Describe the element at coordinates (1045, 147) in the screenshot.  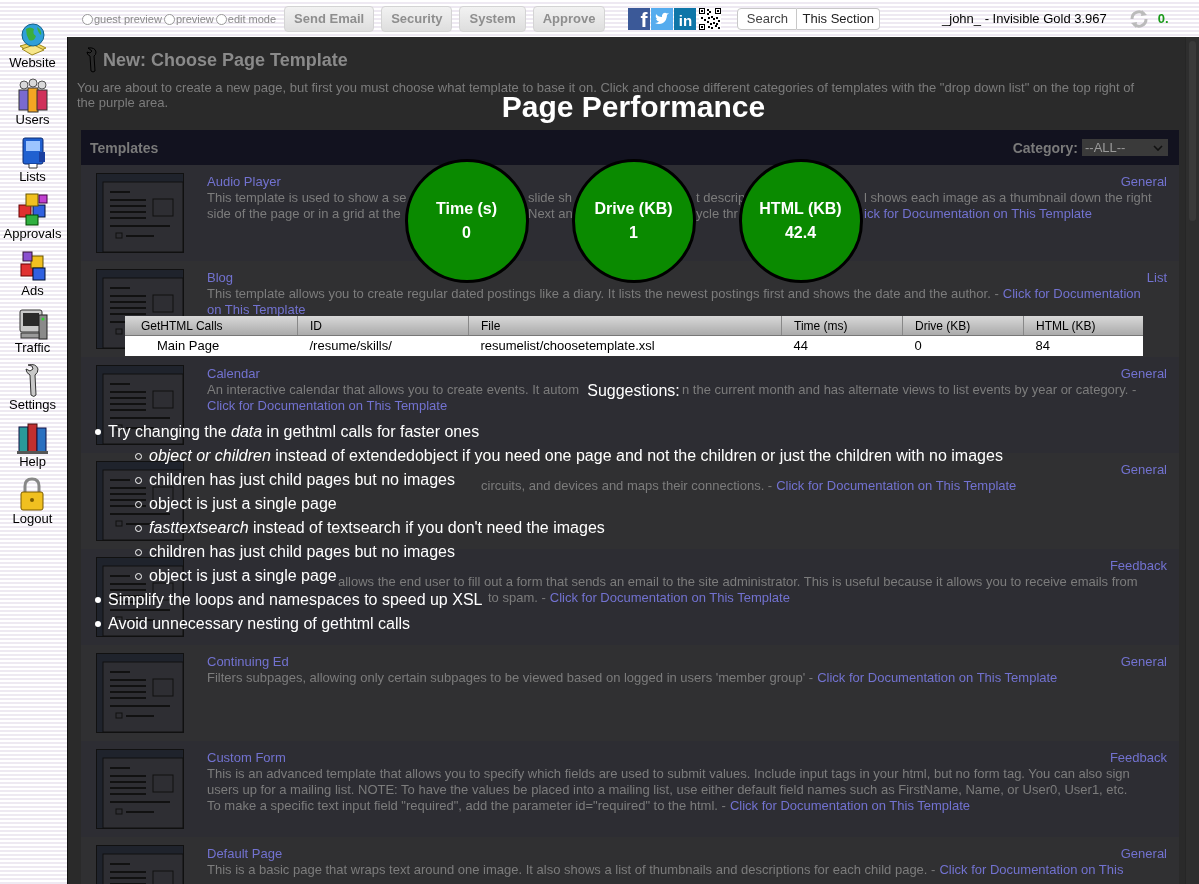
I see `category-label: Category:` at that location.